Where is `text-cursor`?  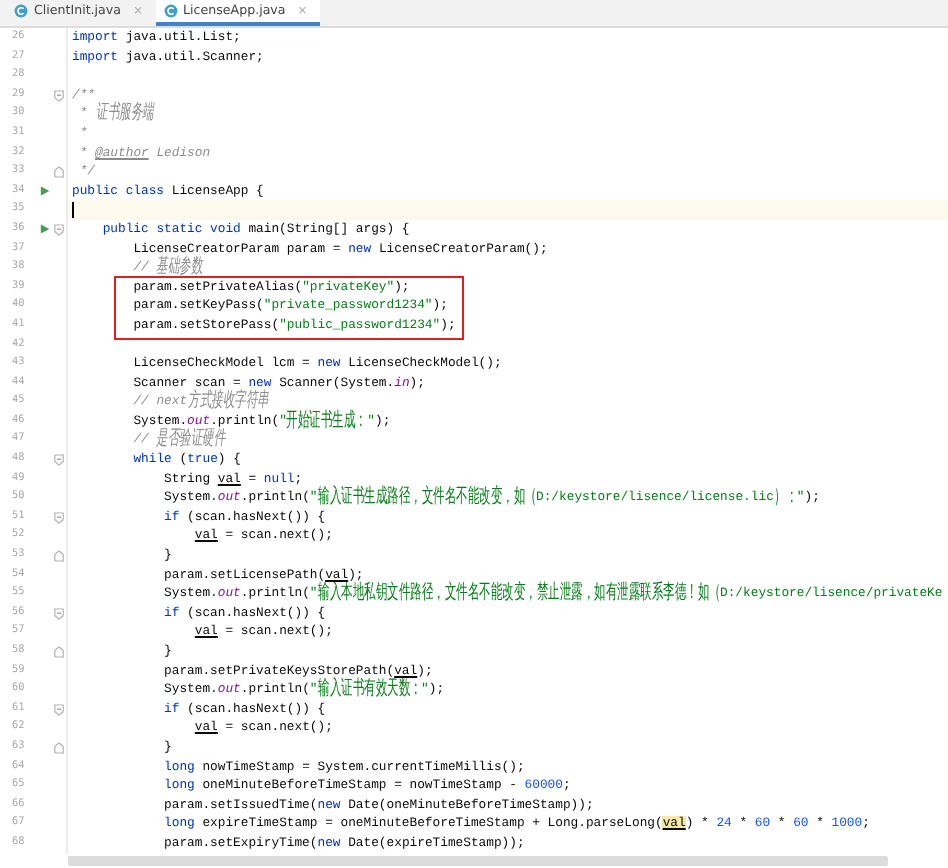
text-cursor is located at coordinates (73, 210).